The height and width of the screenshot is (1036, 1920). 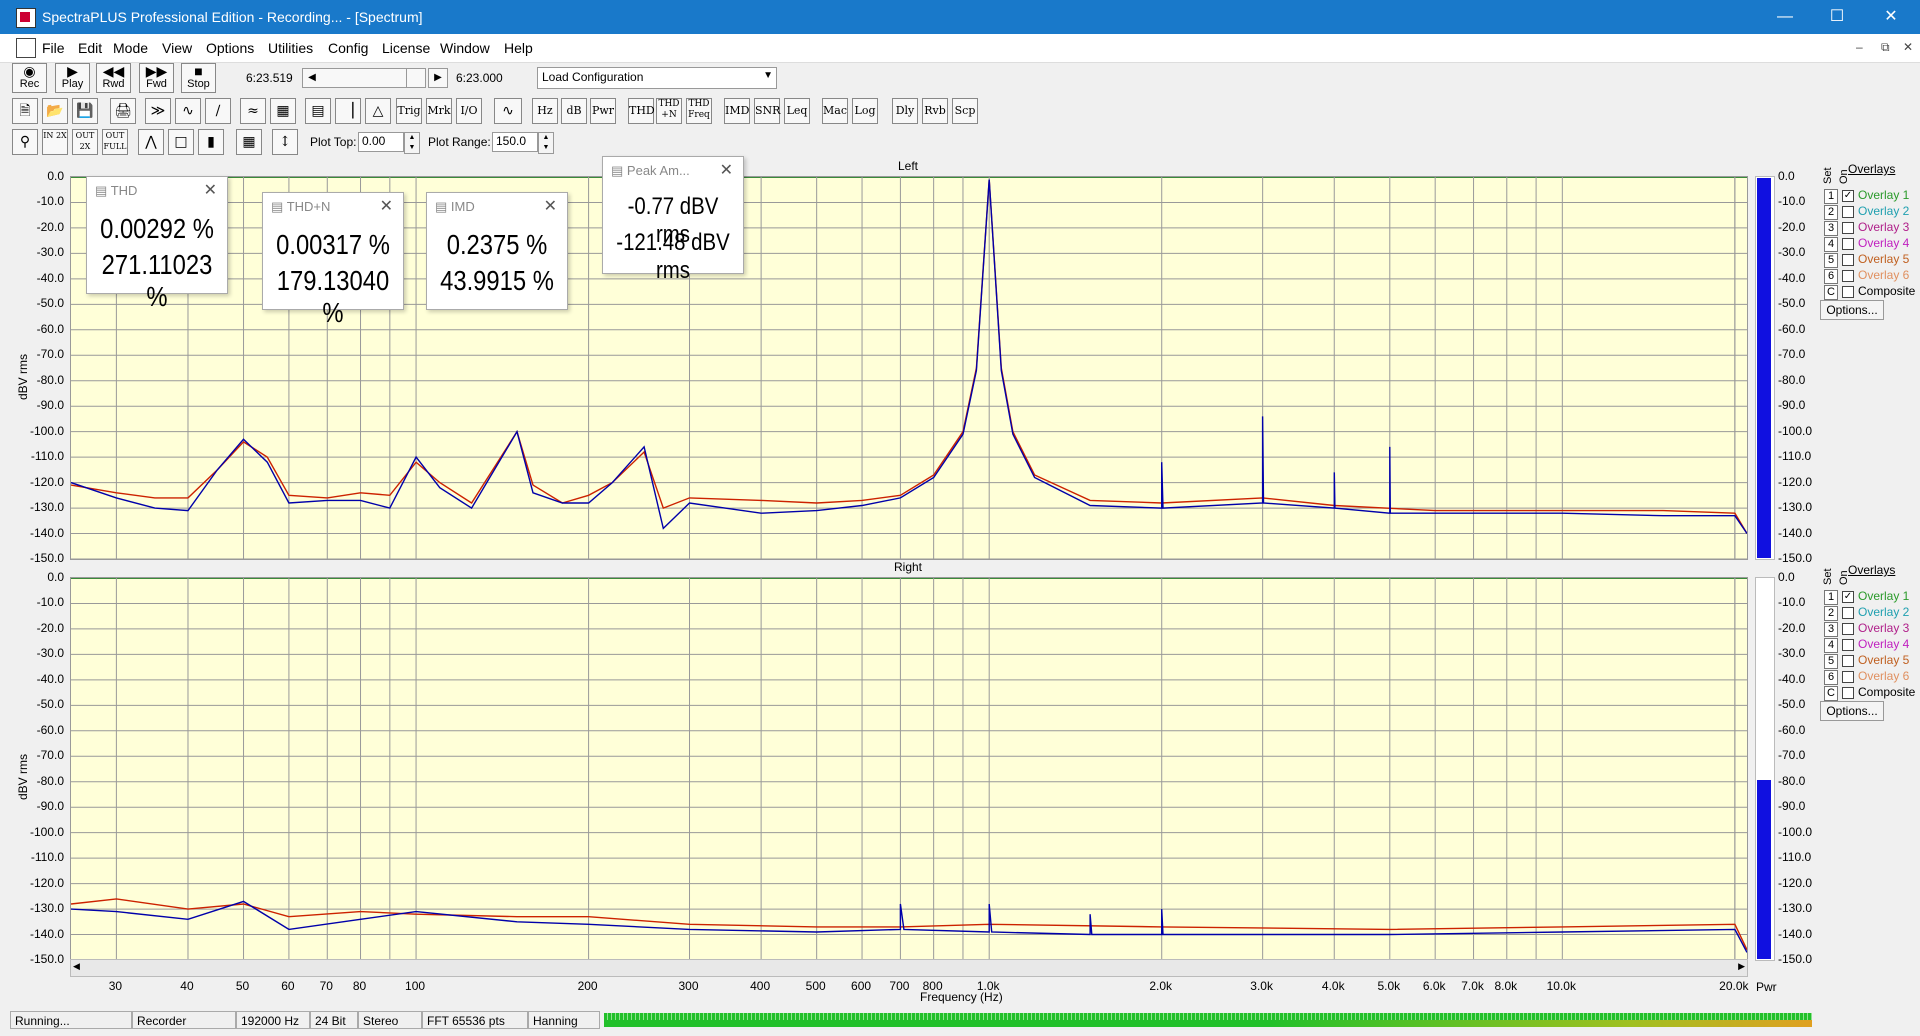 I want to click on imd-popup: ▤ IMD ✕ 0.2375 % 43.9915 %, so click(x=497, y=251).